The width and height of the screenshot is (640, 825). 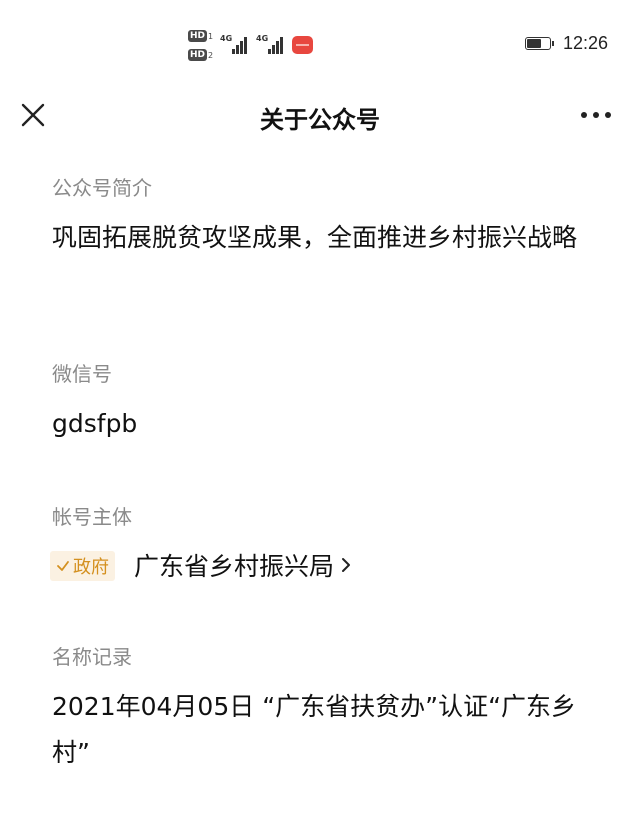 I want to click on signal-1-icon: 4G, so click(x=235, y=44).